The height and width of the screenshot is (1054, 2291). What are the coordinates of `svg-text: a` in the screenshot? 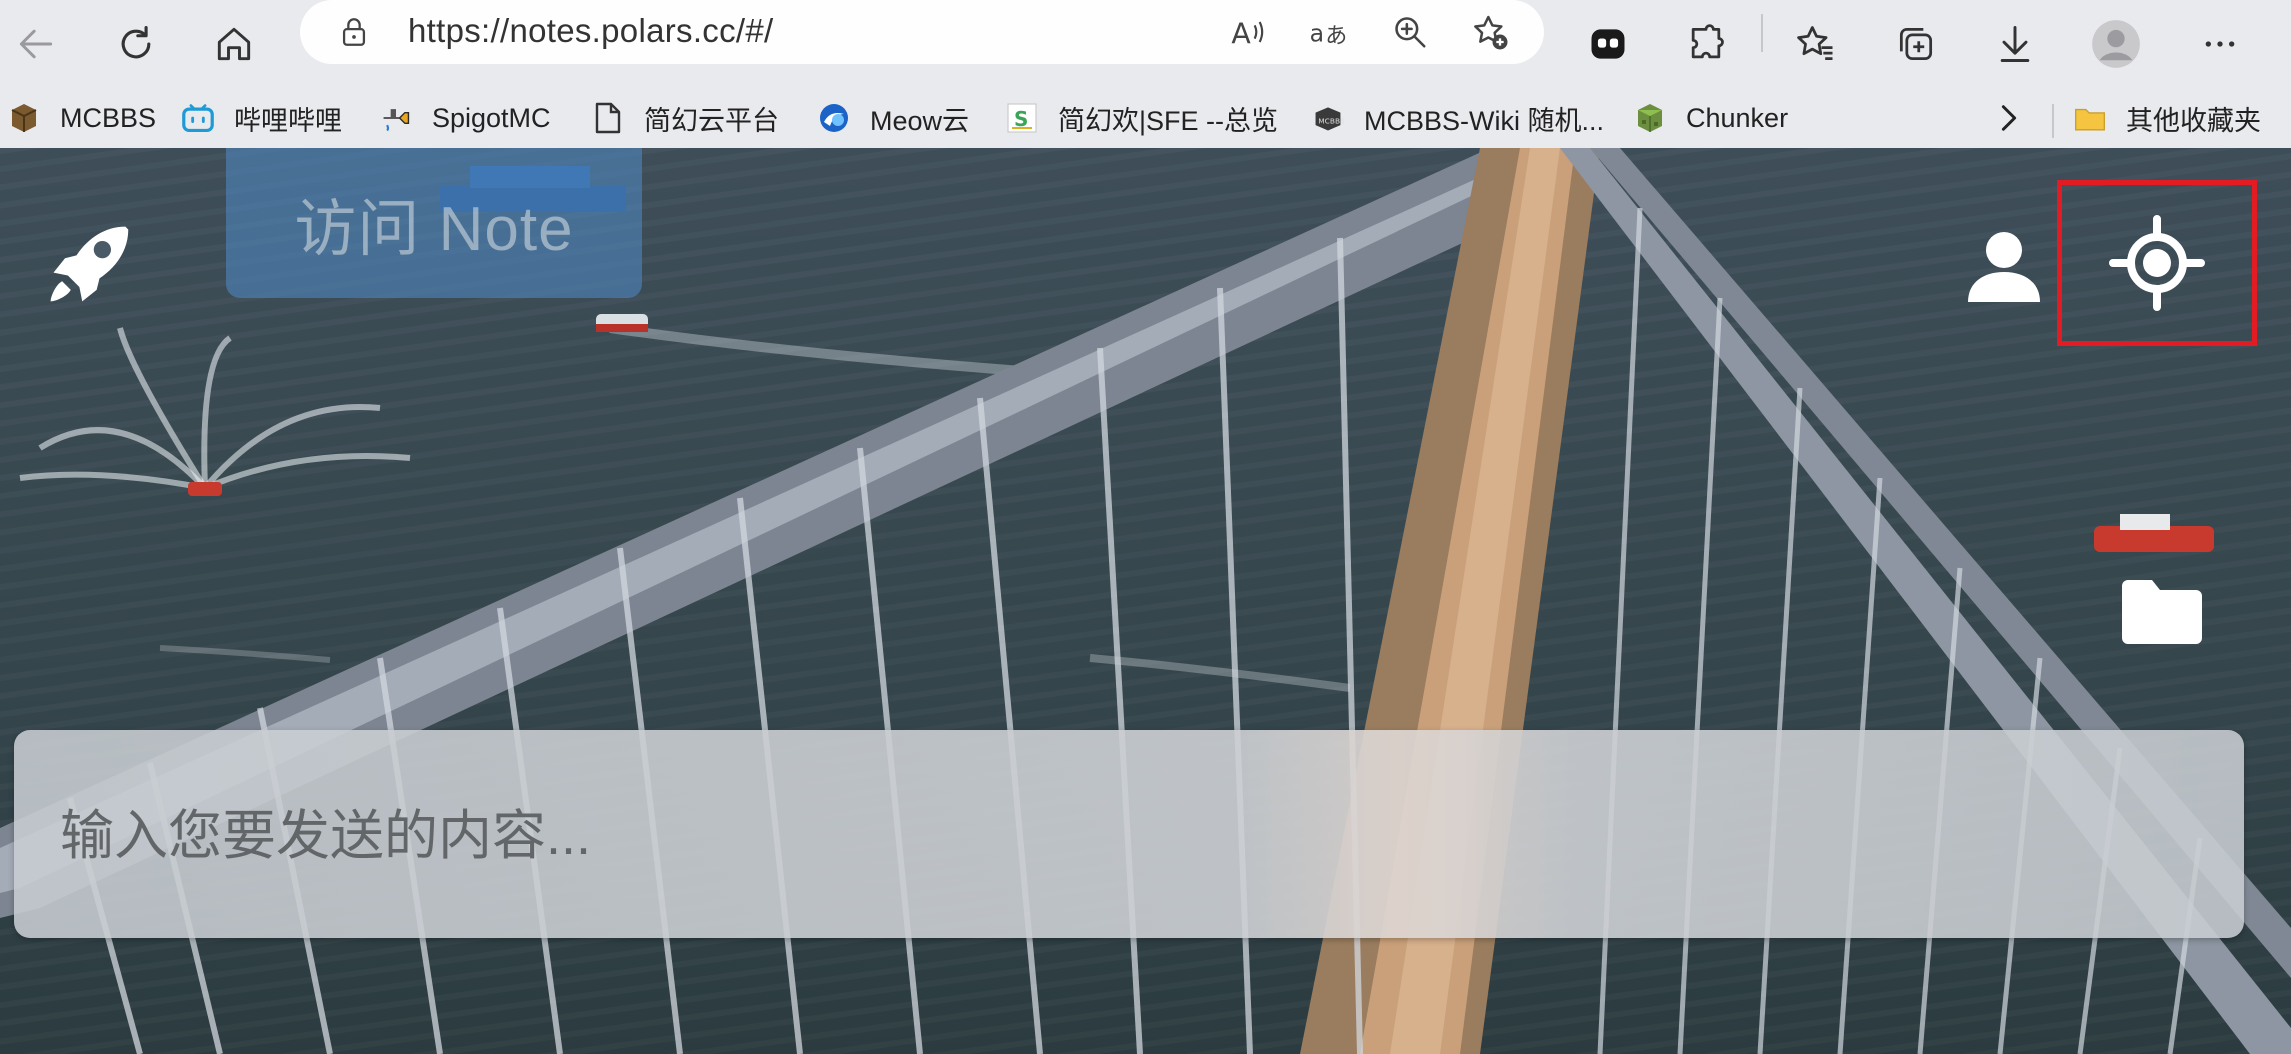 It's located at (1317, 33).